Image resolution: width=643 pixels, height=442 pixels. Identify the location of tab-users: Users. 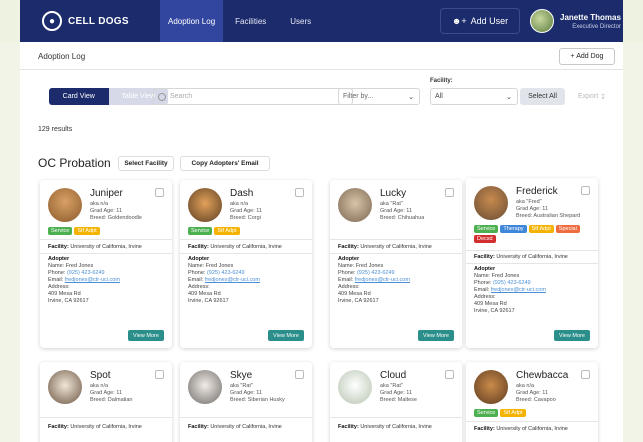
(300, 21).